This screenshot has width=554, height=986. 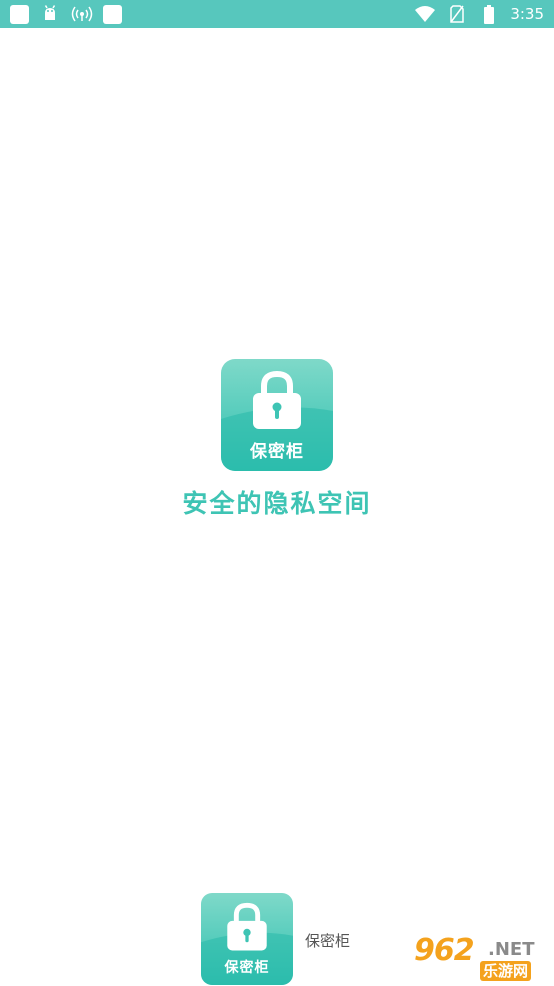 What do you see at coordinates (82, 14) in the screenshot?
I see `hotspot-icon` at bounding box center [82, 14].